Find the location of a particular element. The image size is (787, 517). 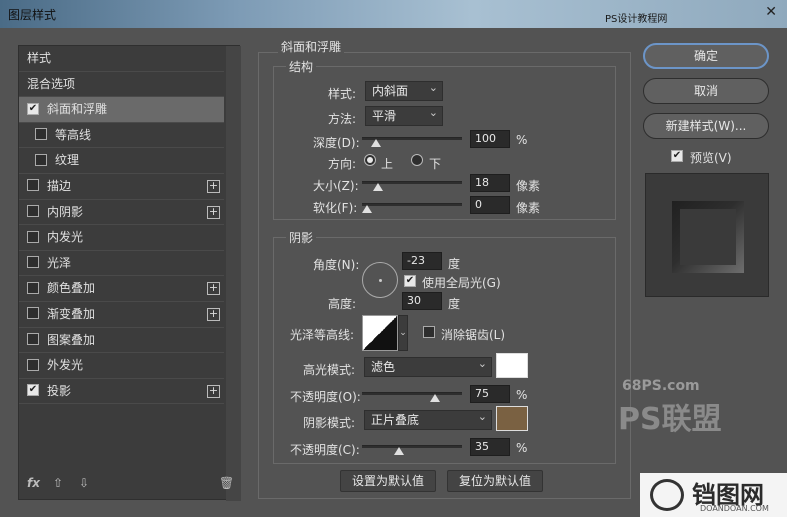

direction-up-radio is located at coordinates (370, 160).